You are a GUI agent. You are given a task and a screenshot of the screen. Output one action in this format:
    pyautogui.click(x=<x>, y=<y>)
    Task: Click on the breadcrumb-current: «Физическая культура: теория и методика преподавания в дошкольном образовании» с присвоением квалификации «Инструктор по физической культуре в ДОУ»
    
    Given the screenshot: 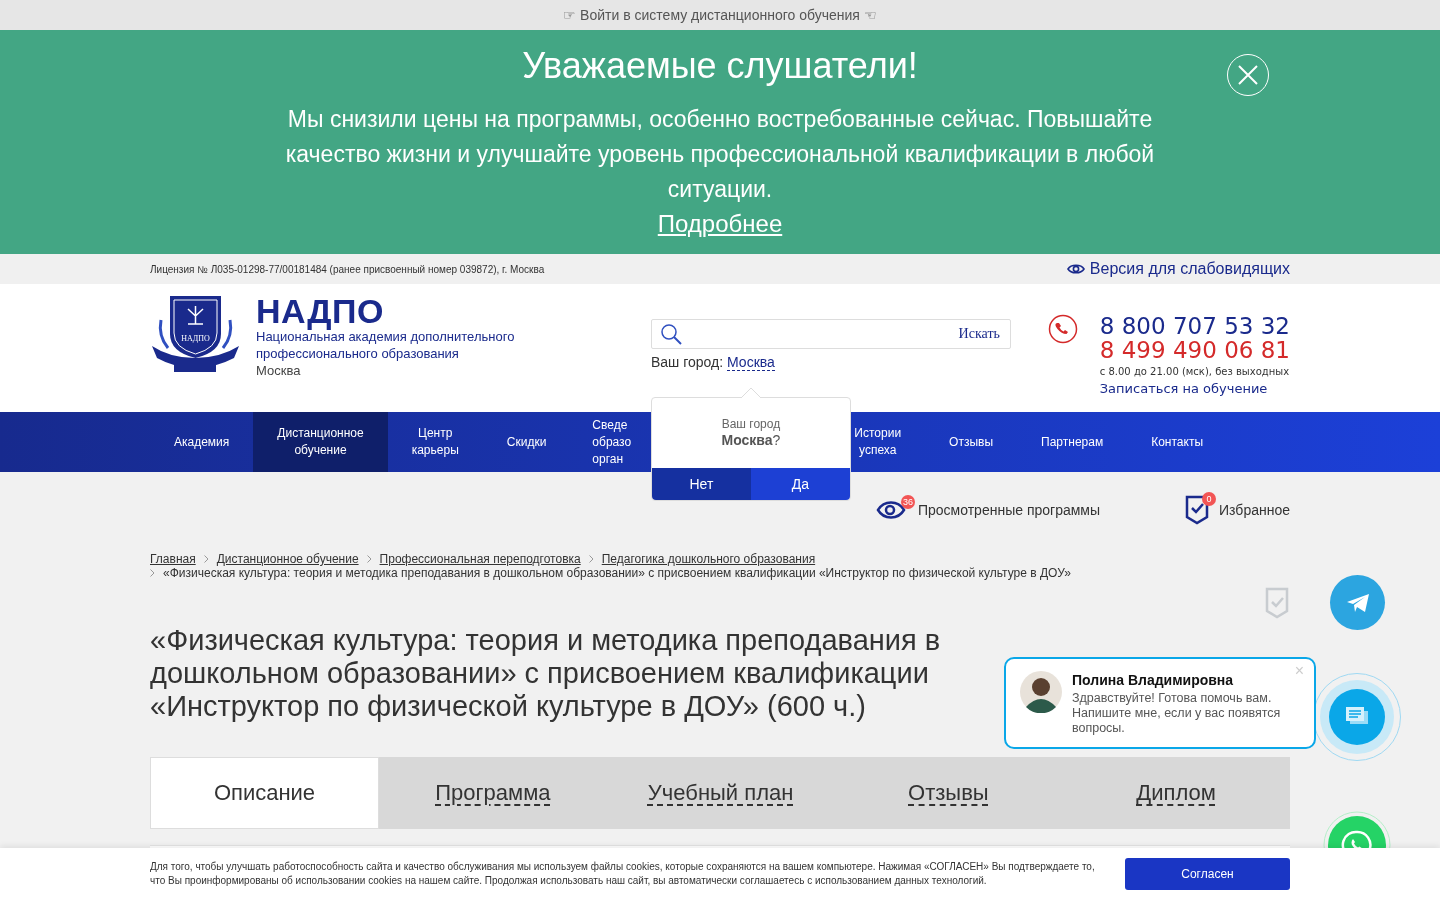 What is the action you would take?
    pyautogui.click(x=617, y=573)
    